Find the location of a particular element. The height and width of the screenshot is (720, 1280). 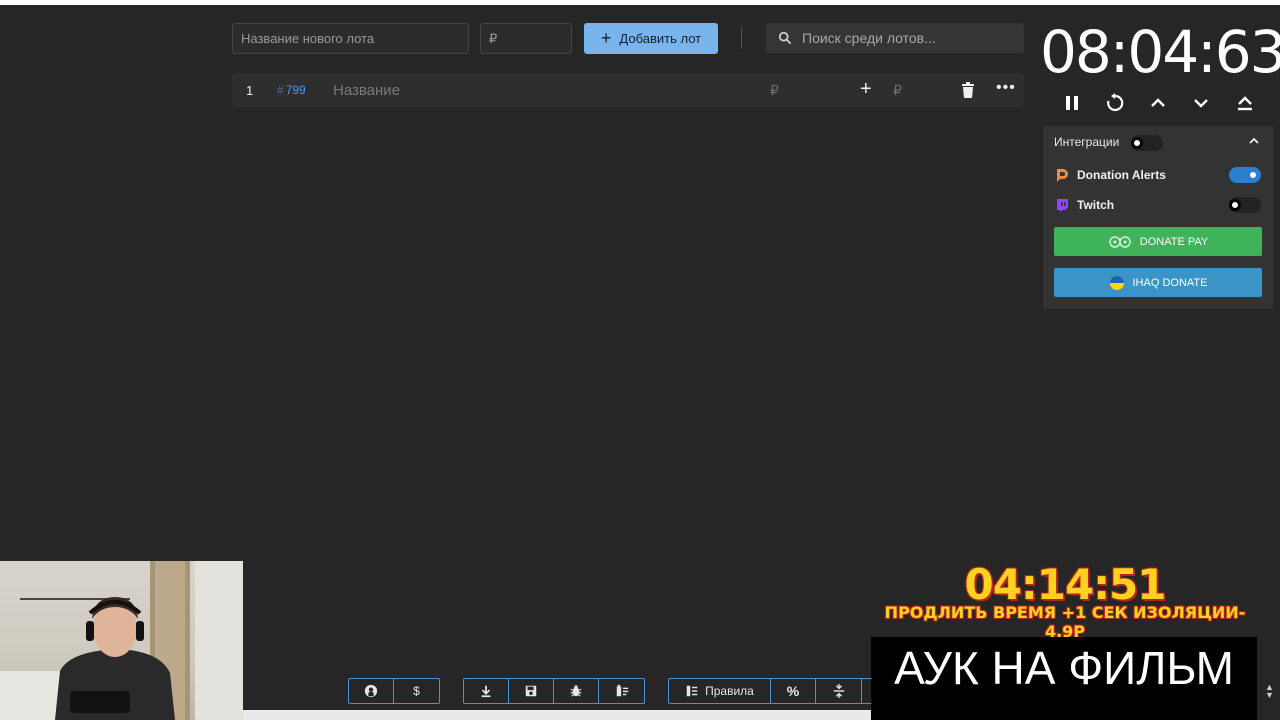

integration-twitch: Twitch is located at coordinates (1084, 205).